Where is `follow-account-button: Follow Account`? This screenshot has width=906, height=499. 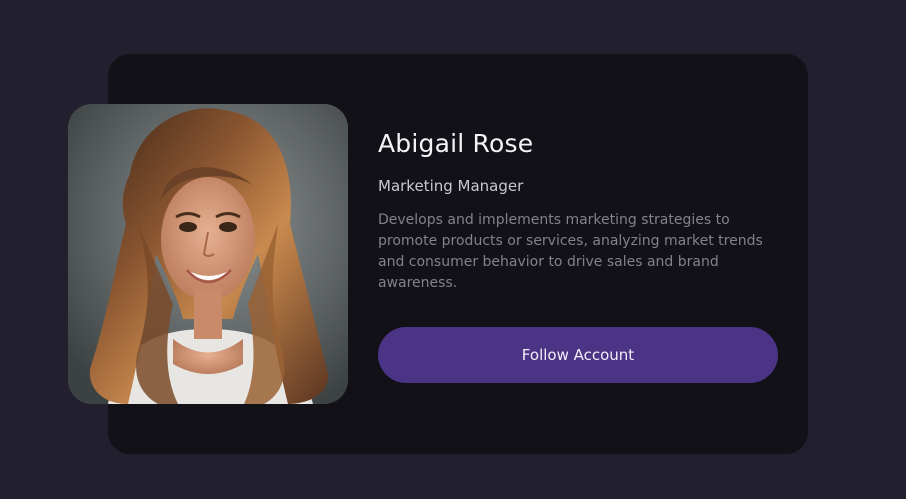
follow-account-button: Follow Account is located at coordinates (578, 355).